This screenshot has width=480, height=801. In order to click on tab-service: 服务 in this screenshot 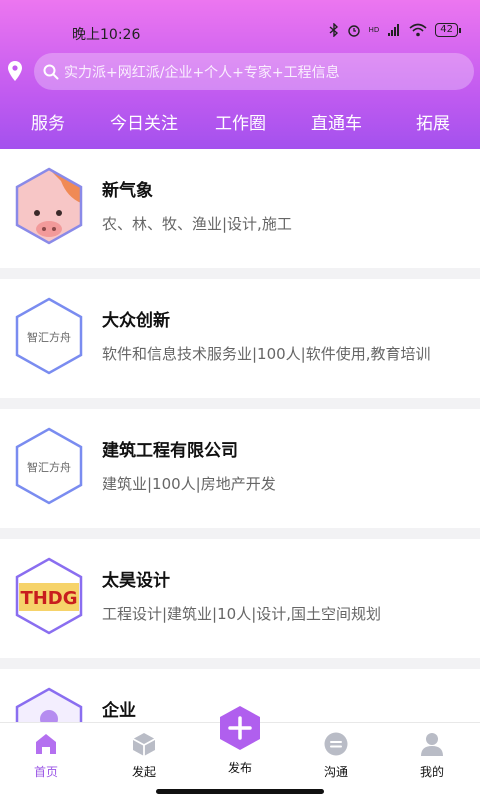, I will do `click(48, 121)`.